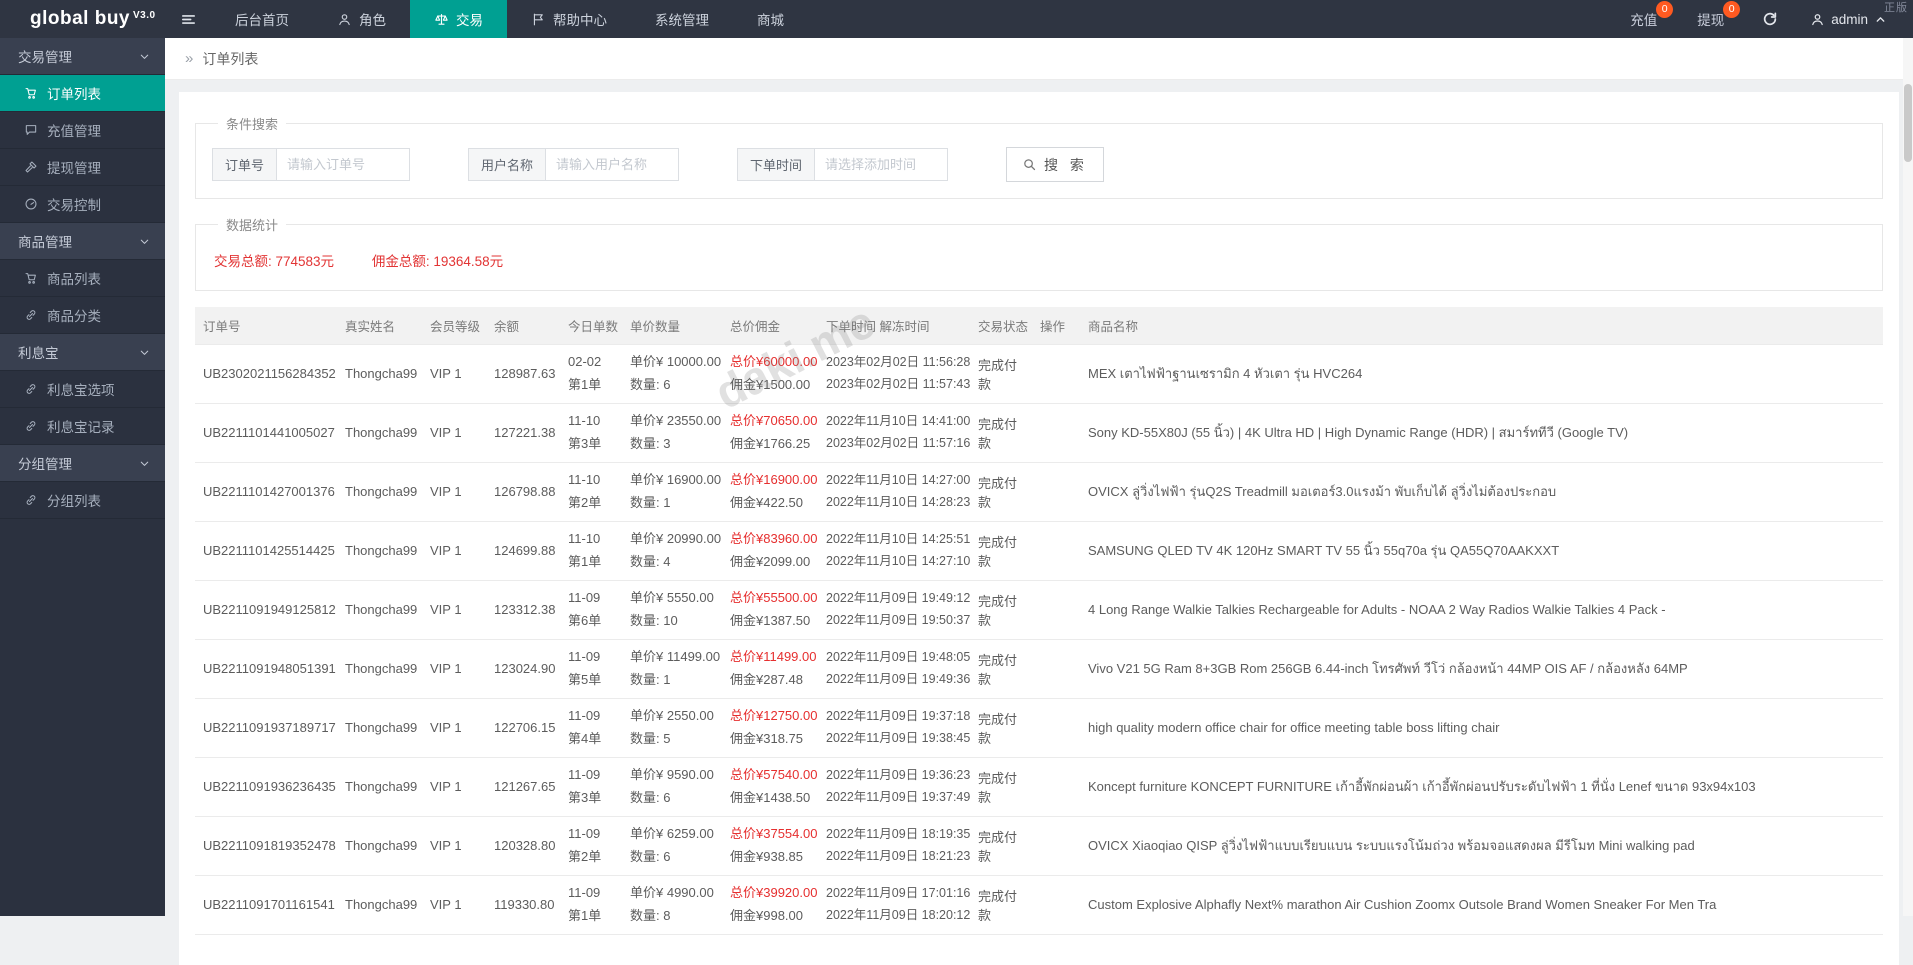 Image resolution: width=1913 pixels, height=965 pixels. What do you see at coordinates (1055, 164) in the screenshot?
I see `search-button: 搜 索` at bounding box center [1055, 164].